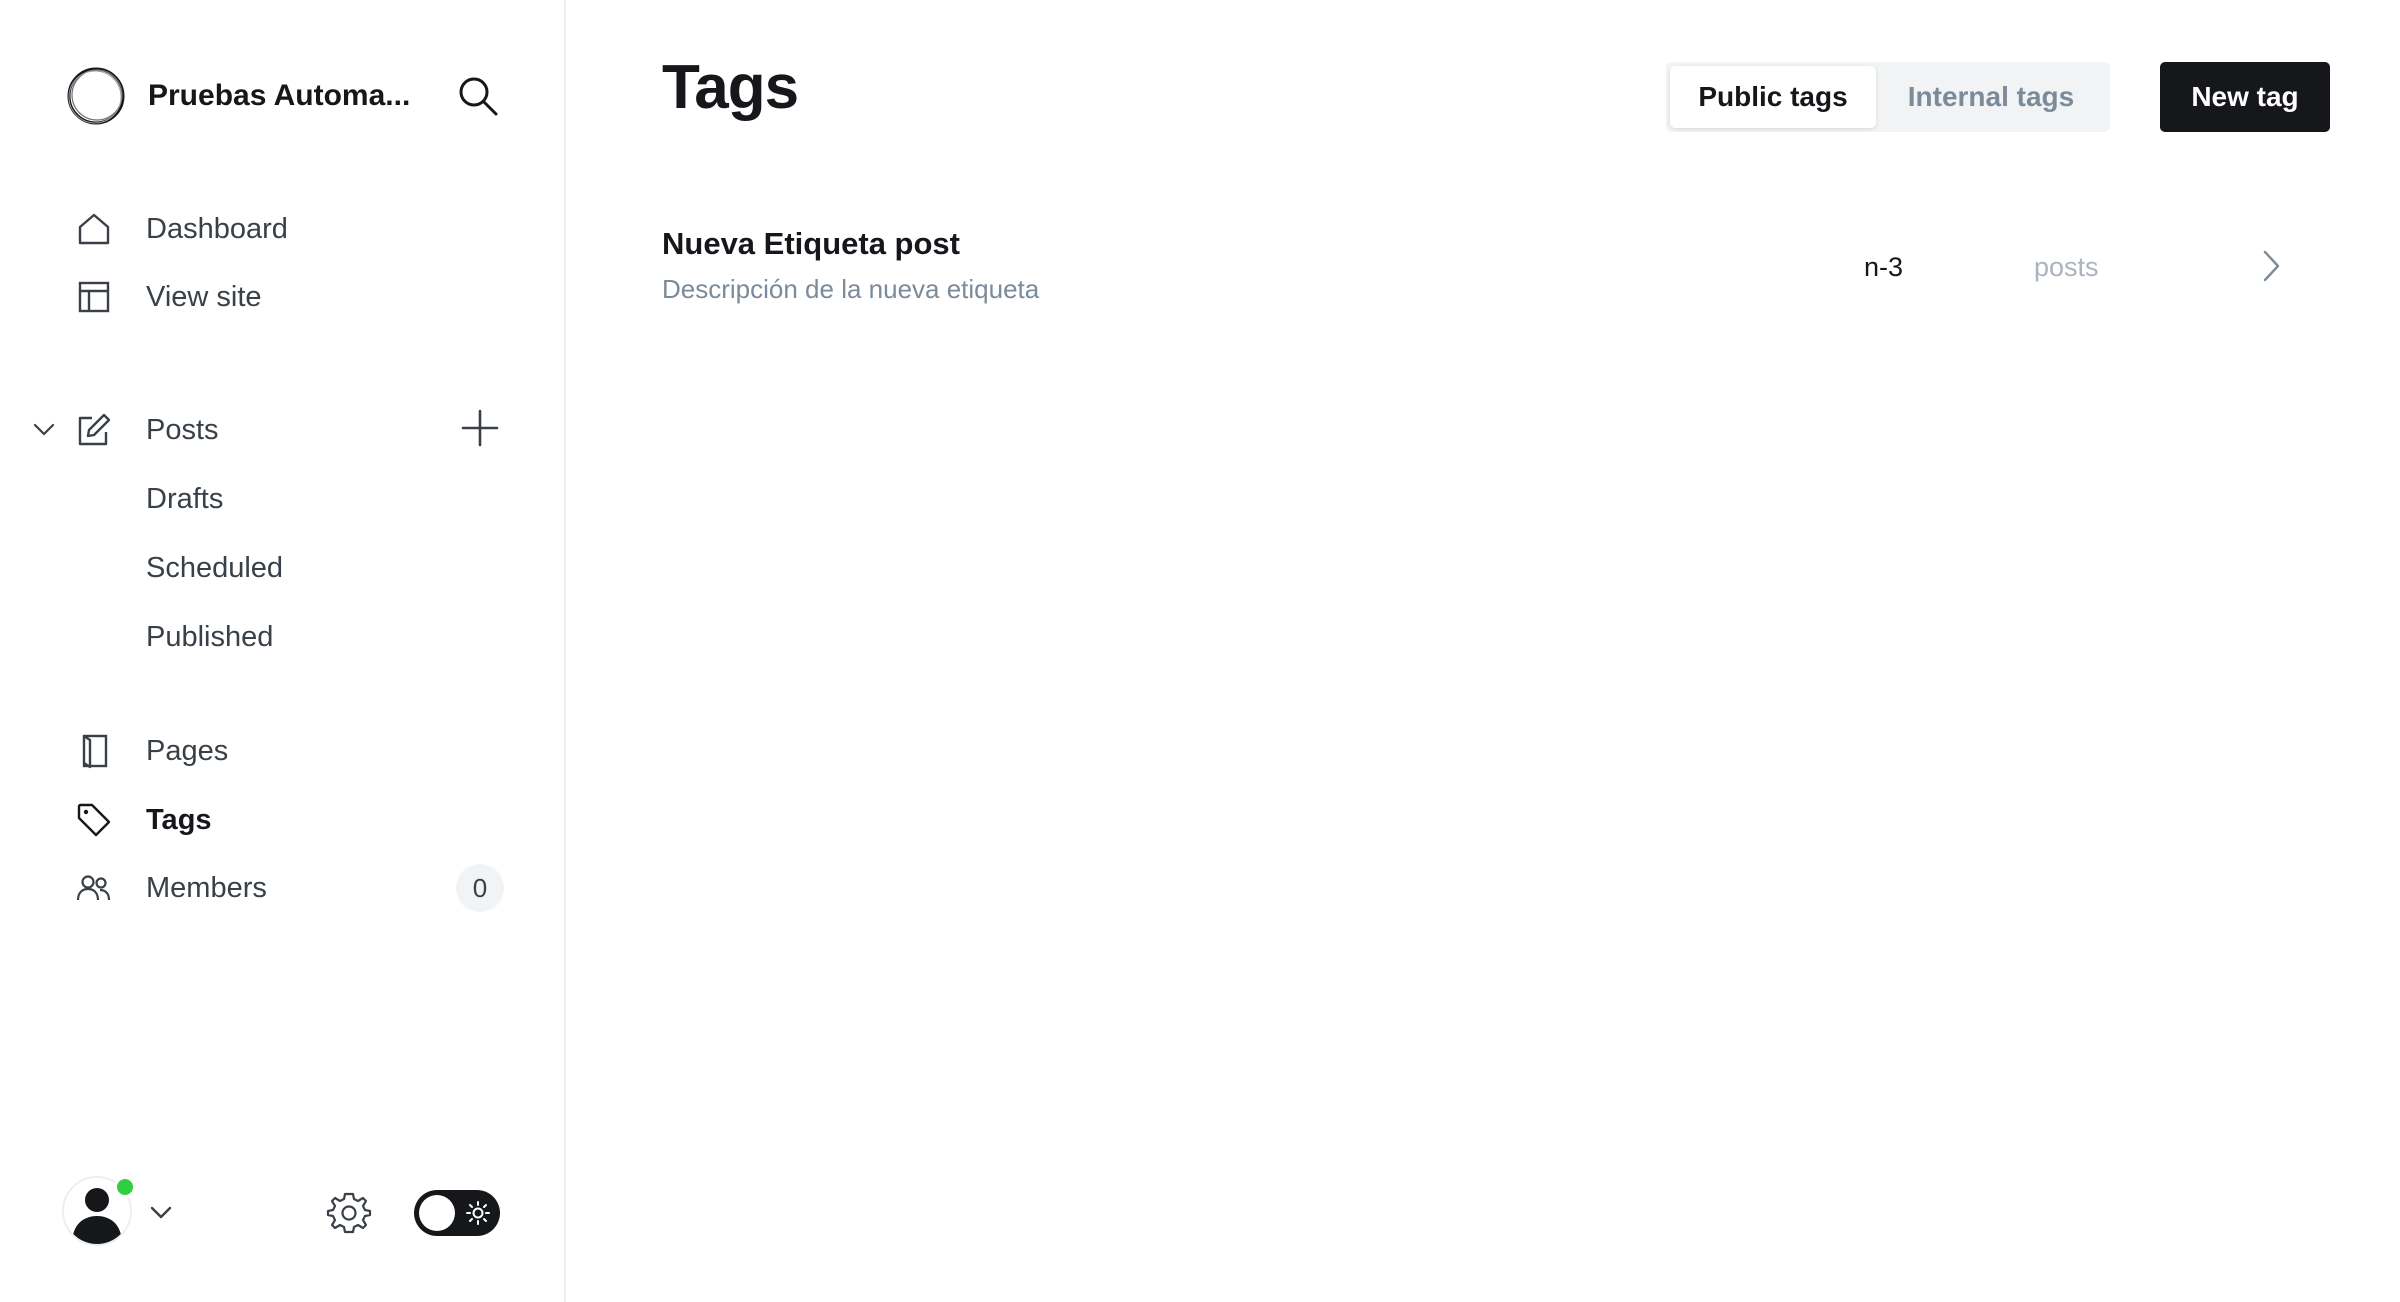  Describe the element at coordinates (94, 430) in the screenshot. I see `edit-icon` at that location.